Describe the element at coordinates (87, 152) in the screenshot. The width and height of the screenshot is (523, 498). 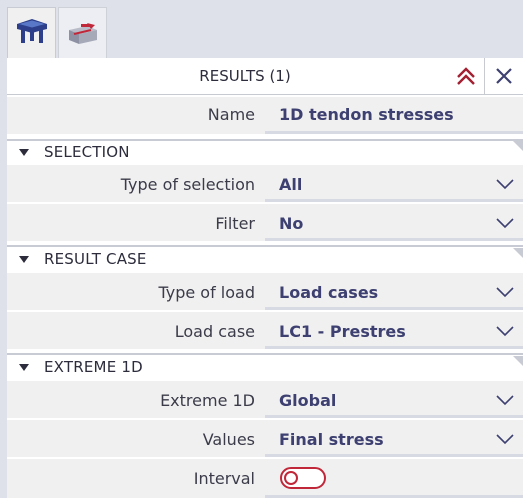
I see `section-title: SELECTION` at that location.